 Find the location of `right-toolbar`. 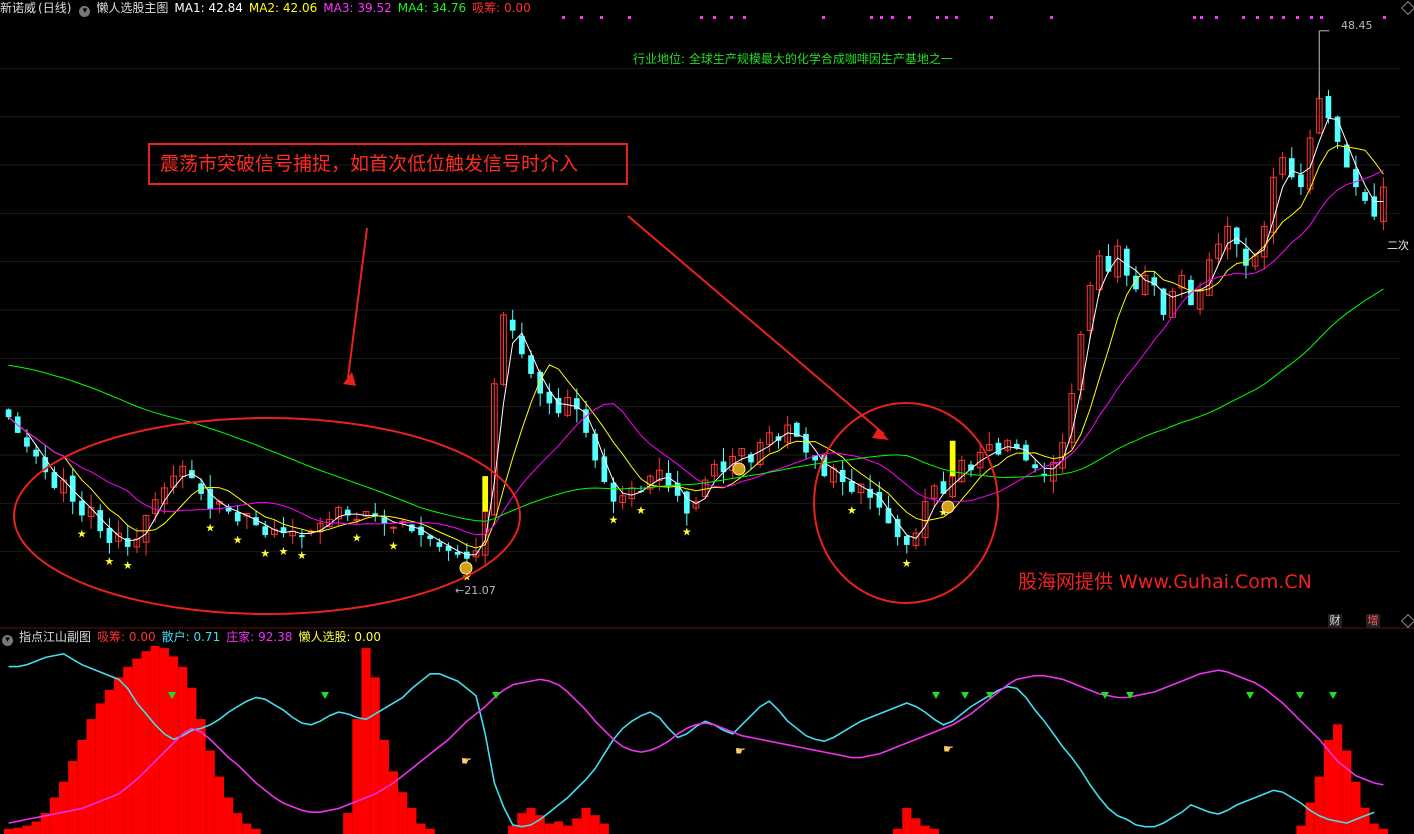

right-toolbar is located at coordinates (1407, 417).